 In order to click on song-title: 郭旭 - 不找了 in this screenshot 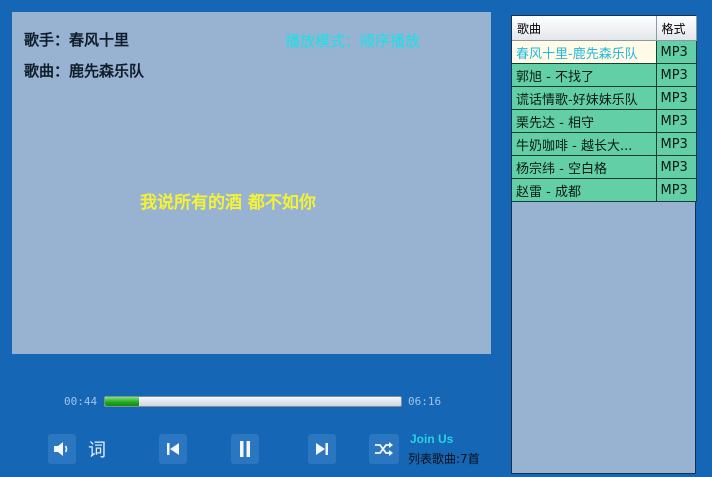, I will do `click(584, 75)`.